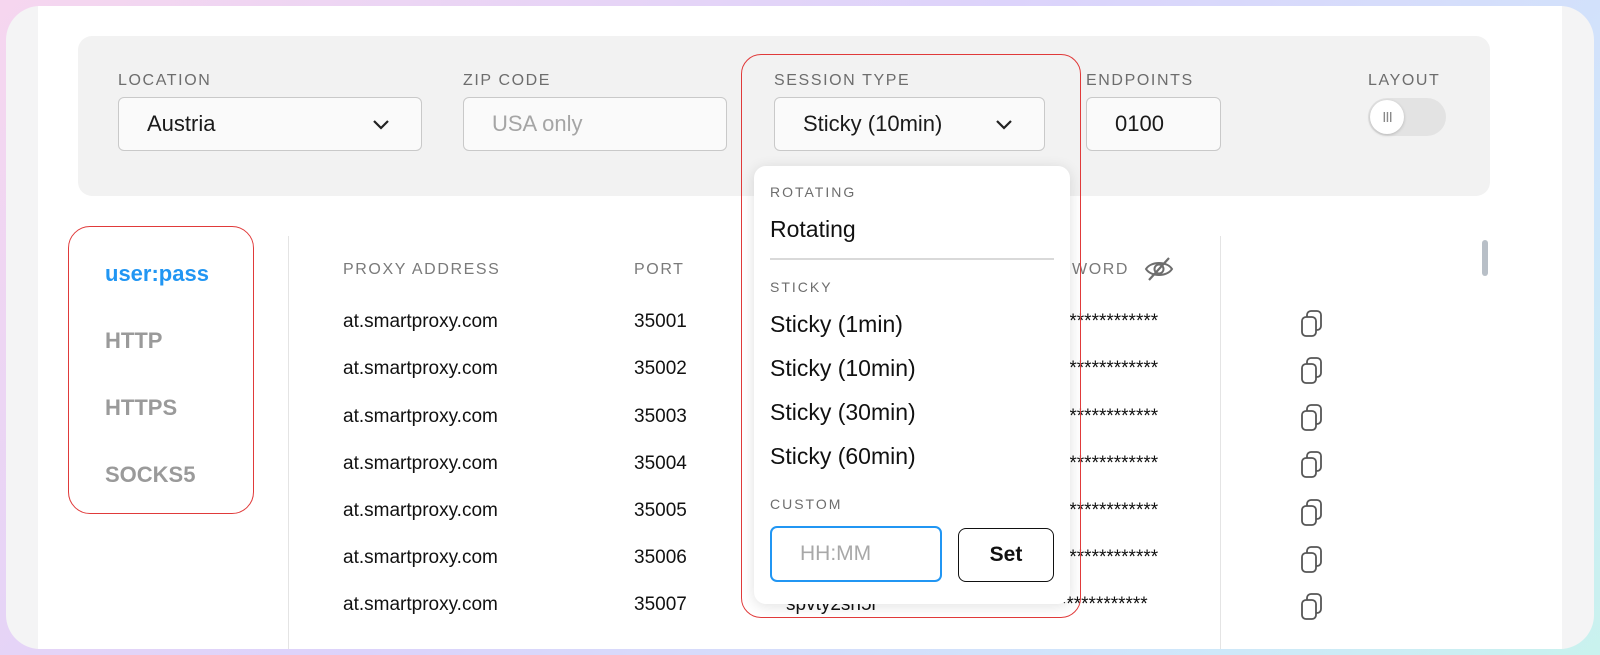  I want to click on layout-label: LAYOUT, so click(1404, 80).